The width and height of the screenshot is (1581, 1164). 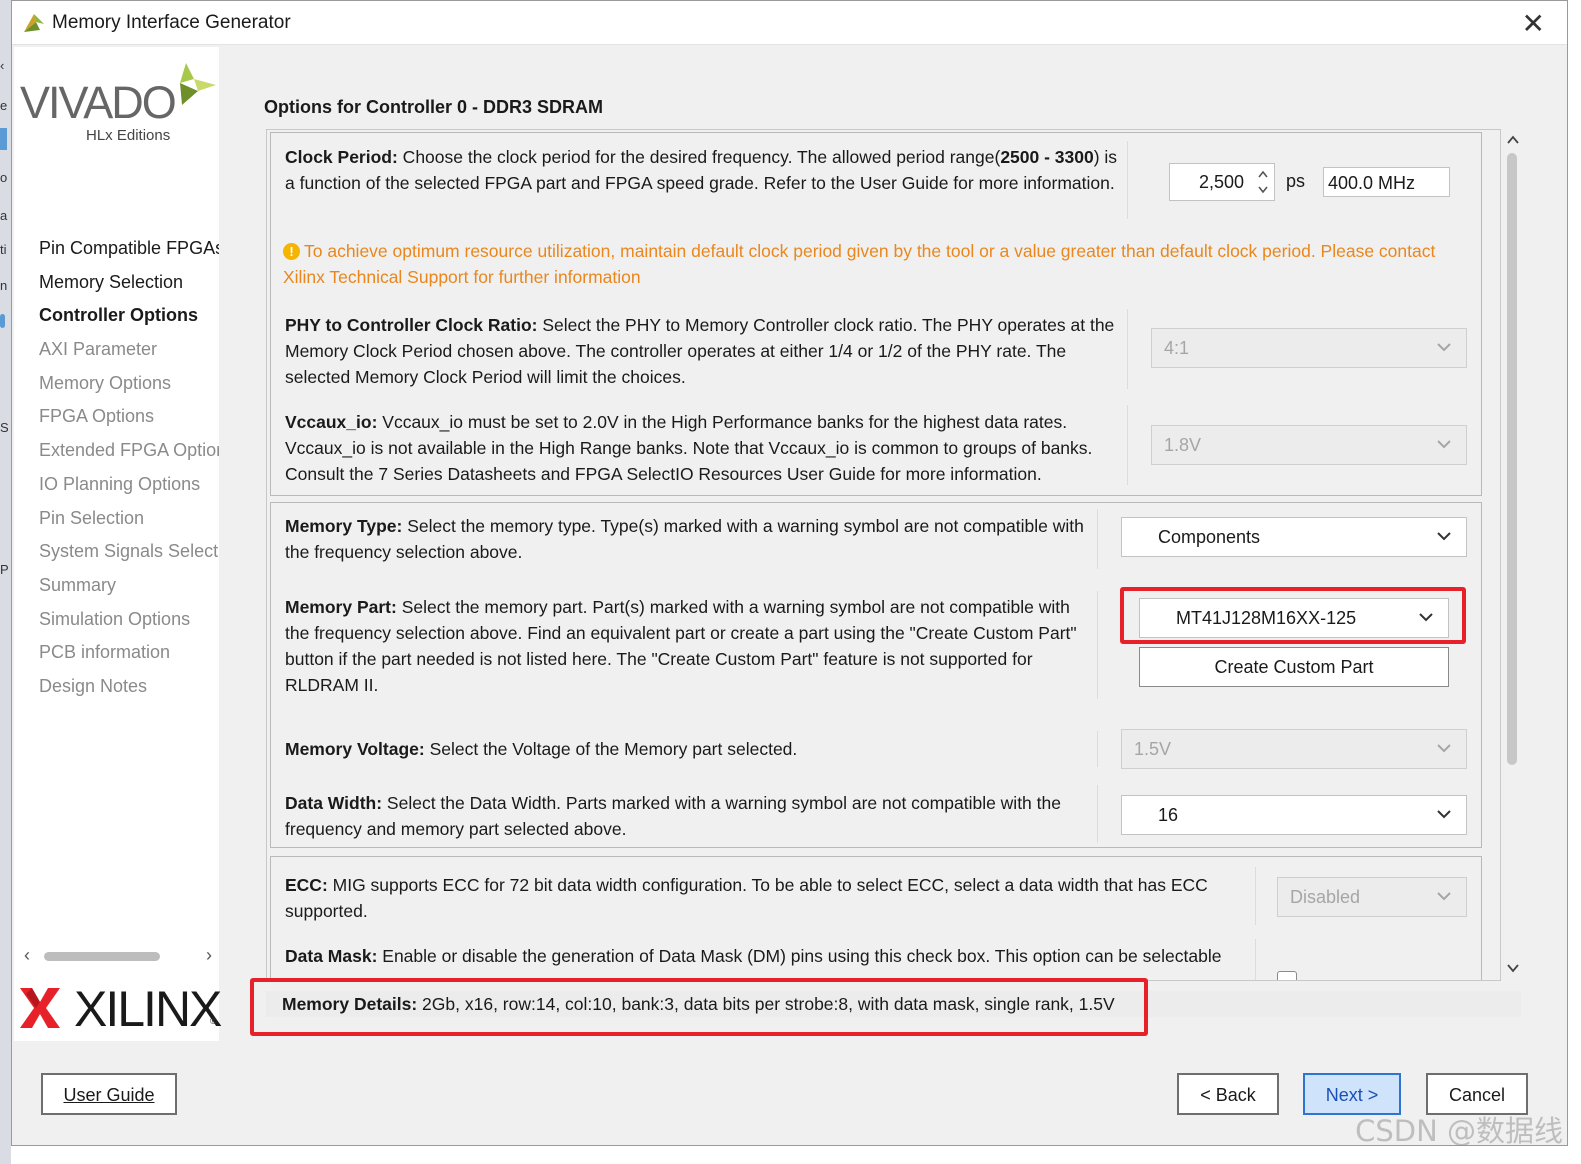 I want to click on bg-mark: S, so click(x=4, y=427).